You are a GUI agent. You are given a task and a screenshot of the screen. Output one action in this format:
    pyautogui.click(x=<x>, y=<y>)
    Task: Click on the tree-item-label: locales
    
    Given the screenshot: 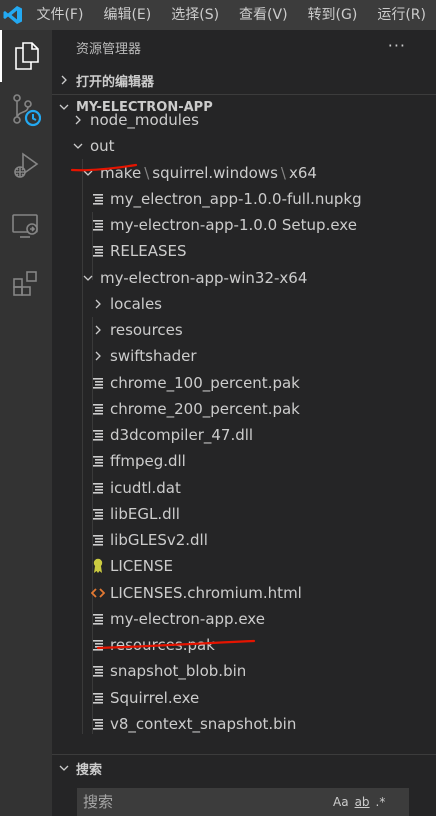 What is the action you would take?
    pyautogui.click(x=136, y=304)
    